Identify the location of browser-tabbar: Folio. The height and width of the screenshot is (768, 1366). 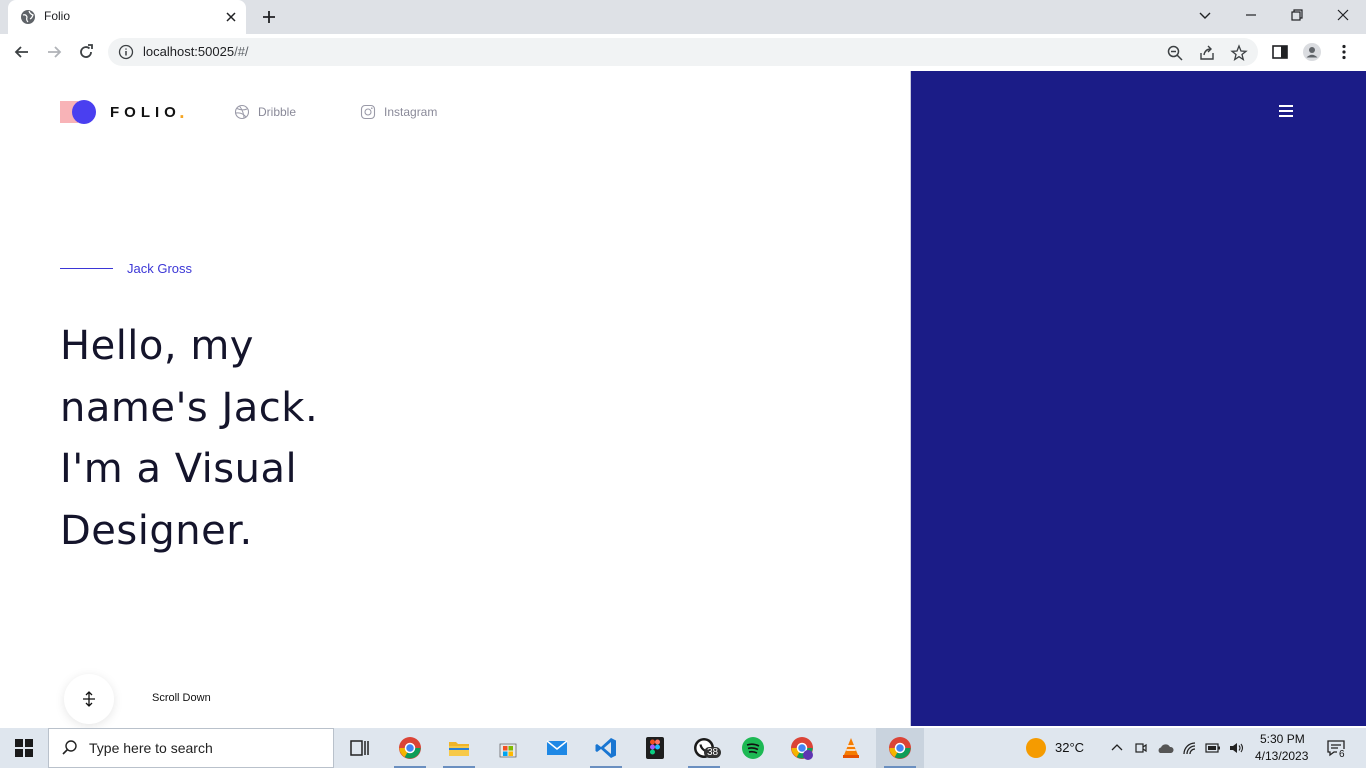
(683, 17).